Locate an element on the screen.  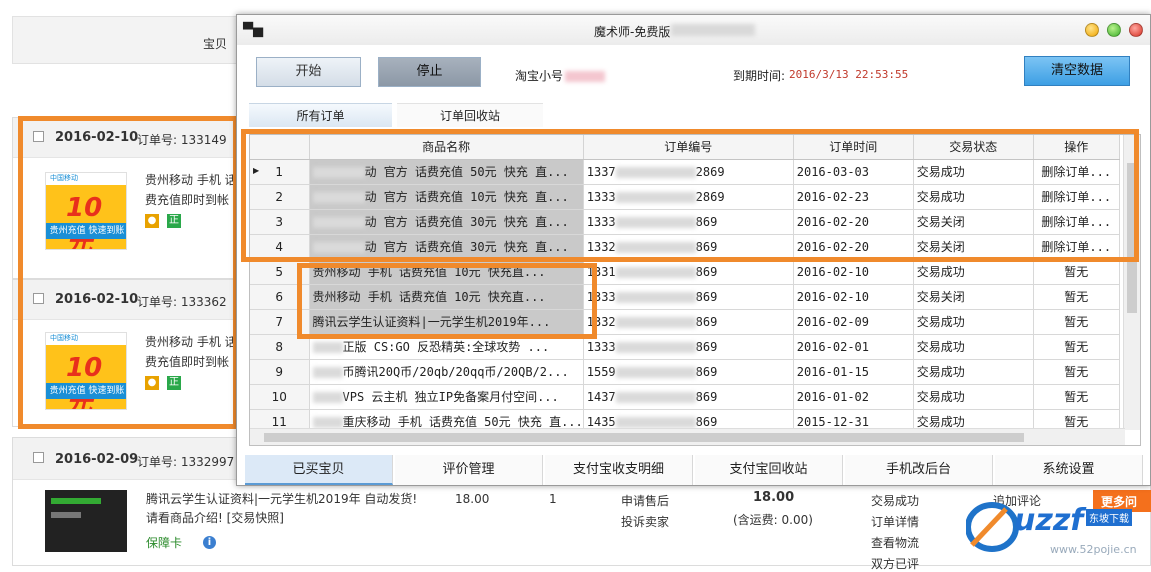
cell-order-time: 2016-02-01 is located at coordinates (853, 347).